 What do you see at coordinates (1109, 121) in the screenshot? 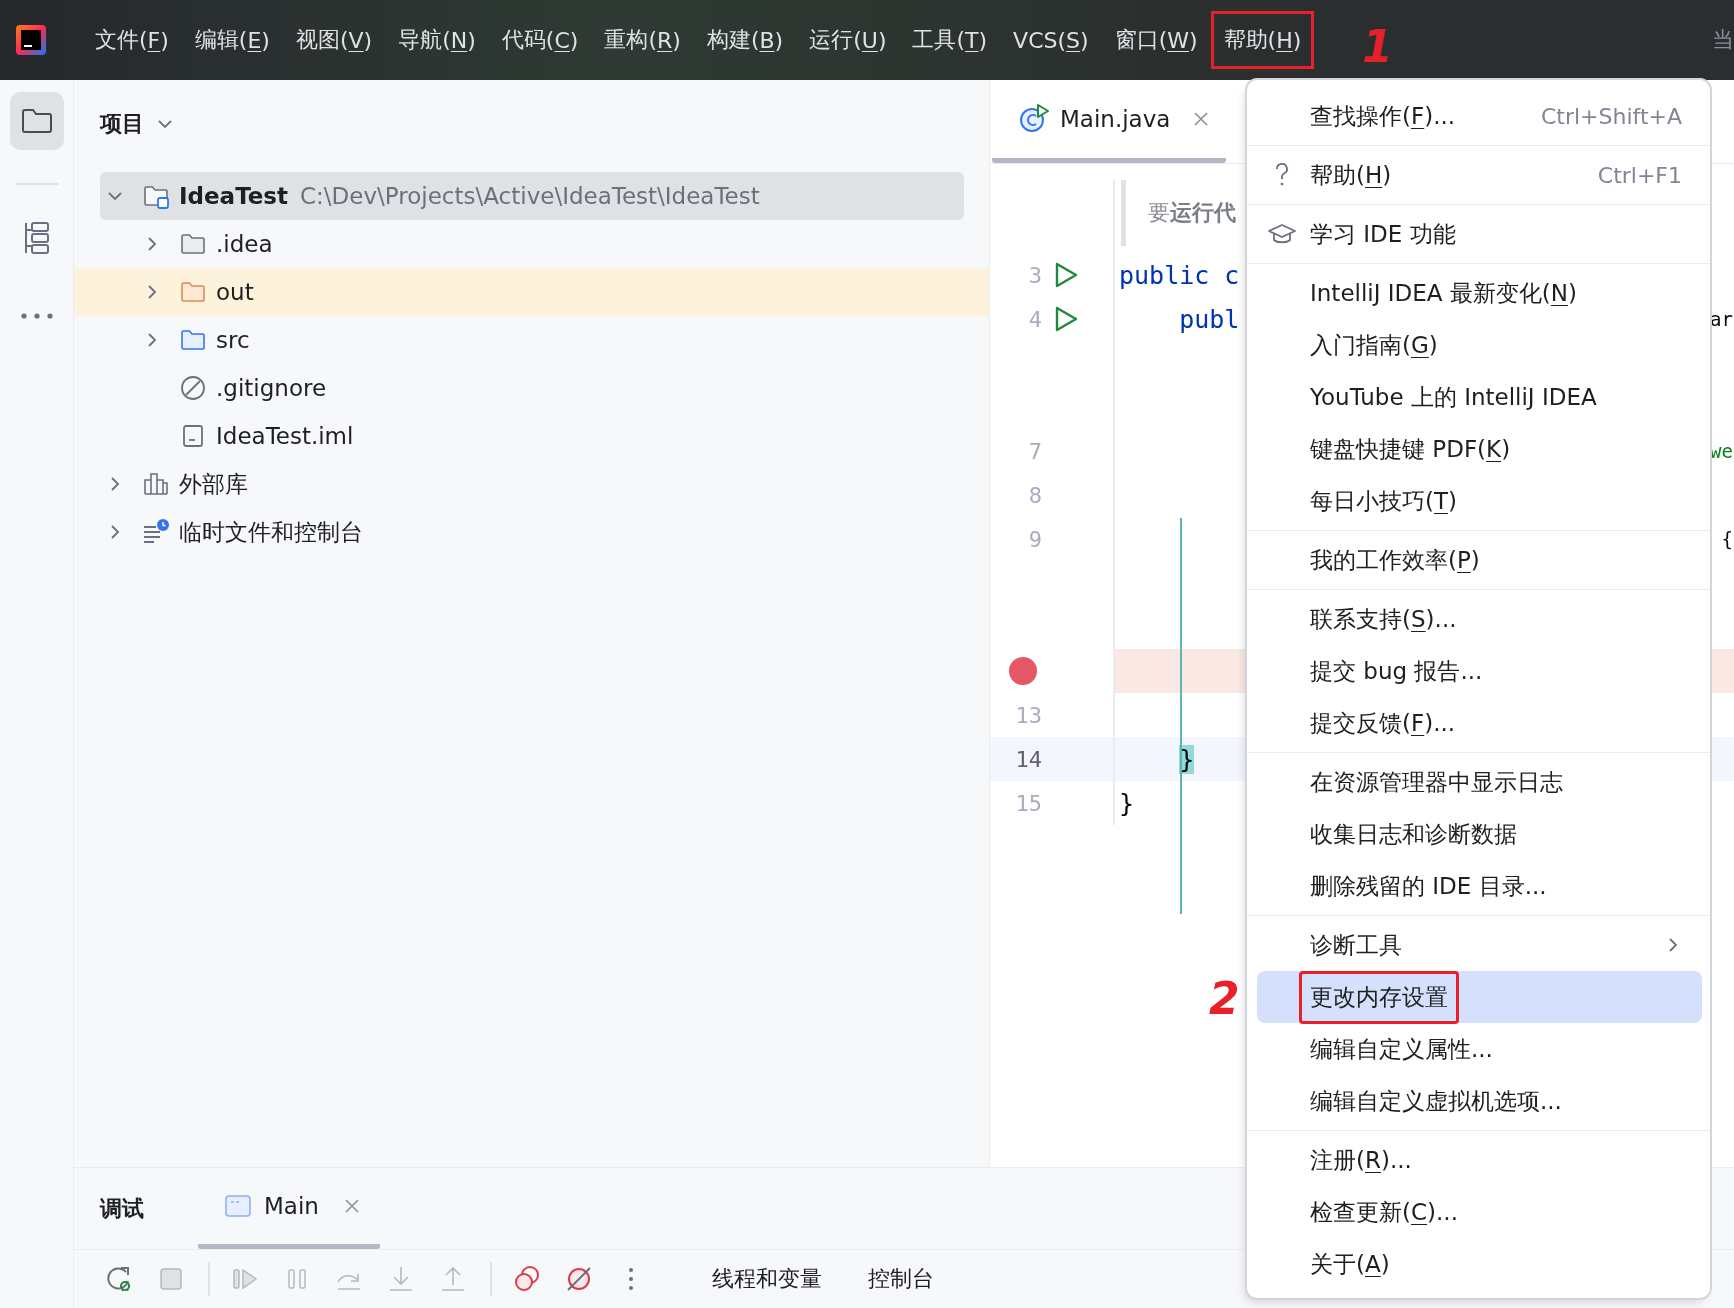
I see `editor-tab: Main.java` at bounding box center [1109, 121].